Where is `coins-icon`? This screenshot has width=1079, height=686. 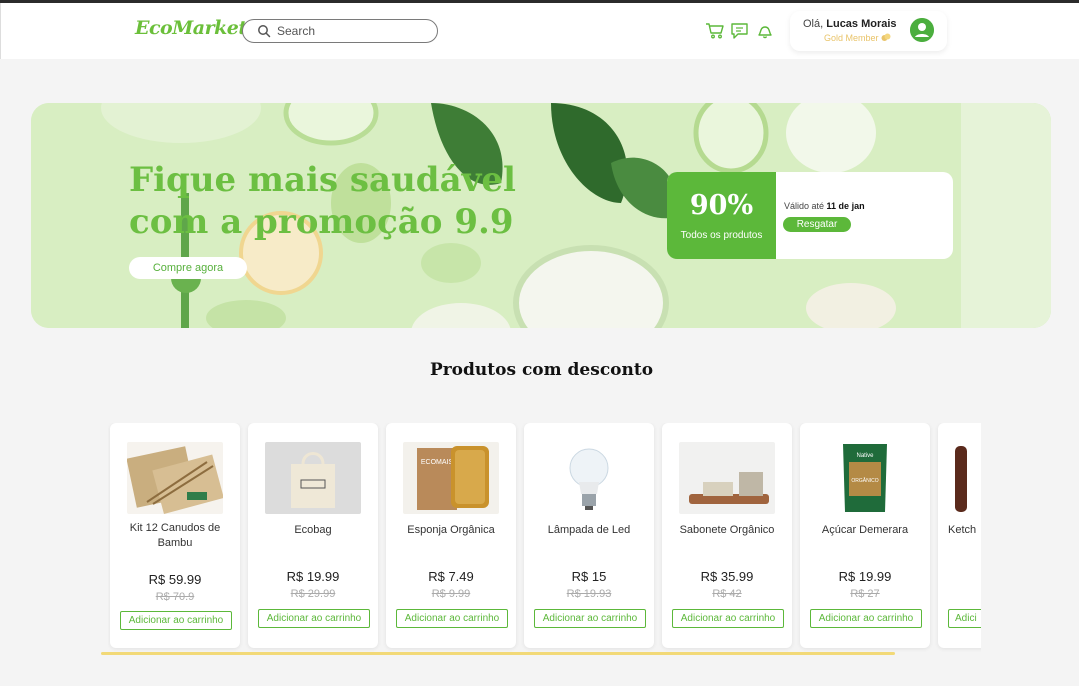 coins-icon is located at coordinates (886, 37).